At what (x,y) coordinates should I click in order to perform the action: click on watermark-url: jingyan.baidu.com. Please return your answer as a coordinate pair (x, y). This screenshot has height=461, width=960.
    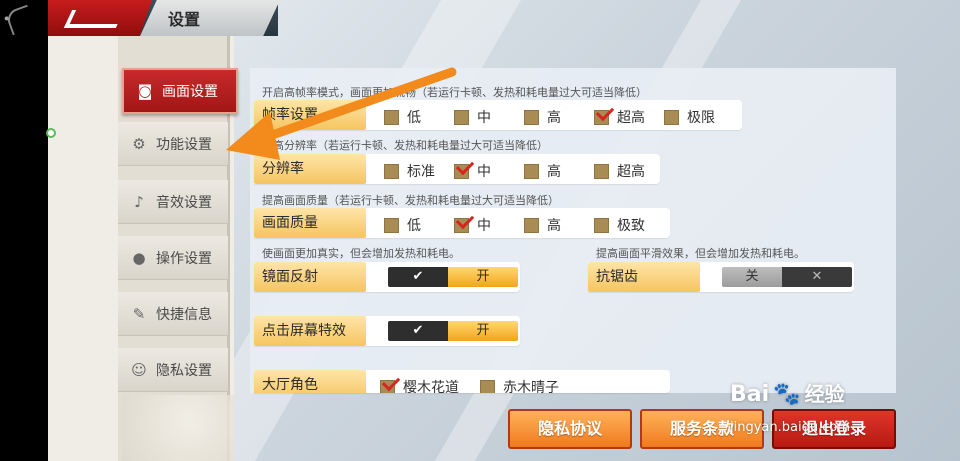
    Looking at the image, I should click on (790, 427).